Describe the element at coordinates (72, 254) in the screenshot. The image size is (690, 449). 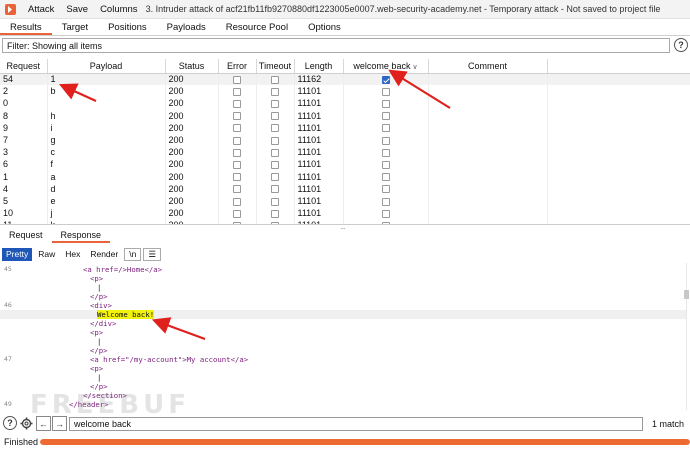
I see `hex-button: Hex` at that location.